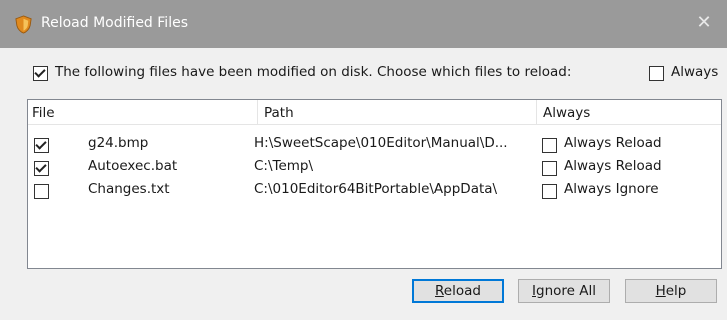  Describe the element at coordinates (129, 189) in the screenshot. I see `row-file-name: Changes.txt` at that location.